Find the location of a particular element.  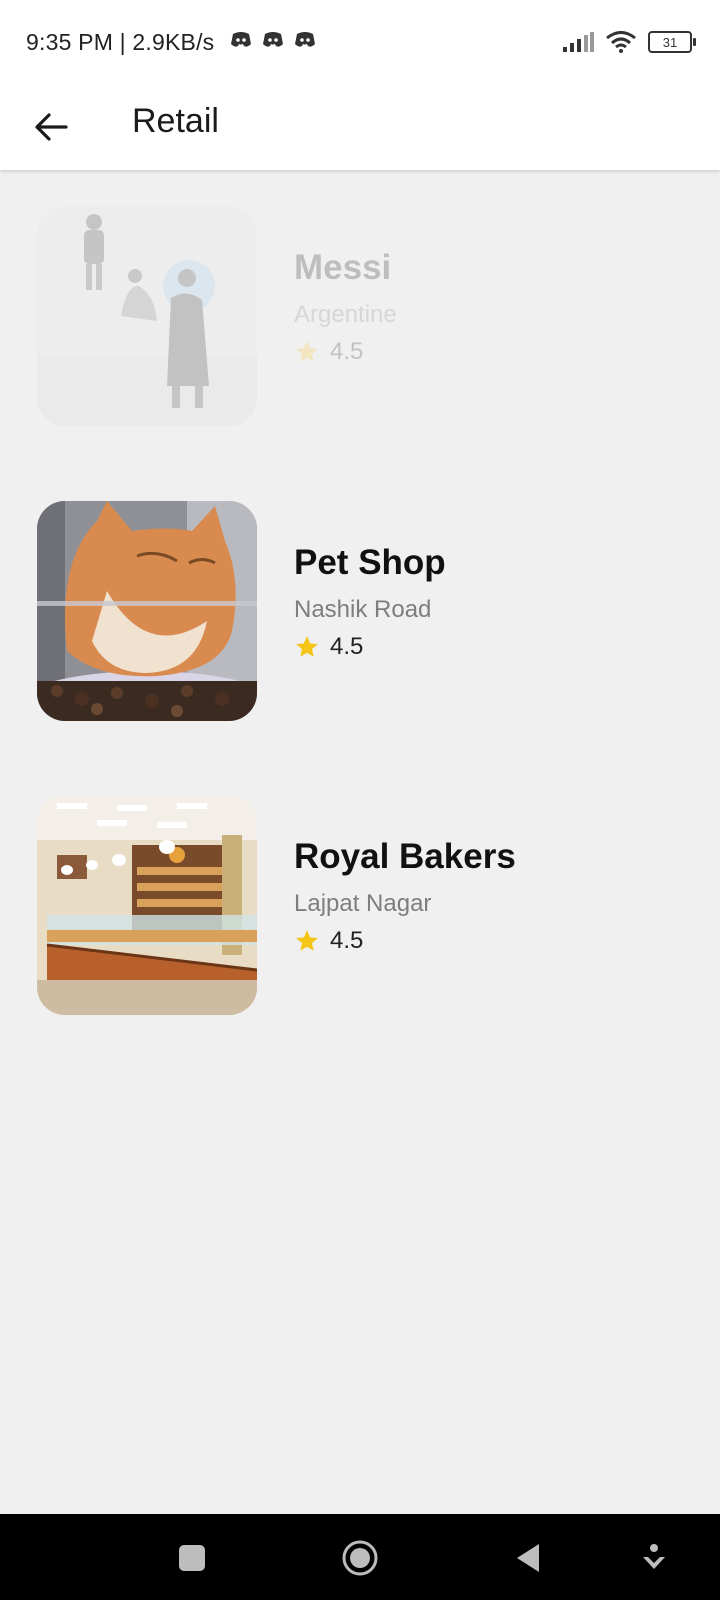

recents-button is located at coordinates (192, 1558).